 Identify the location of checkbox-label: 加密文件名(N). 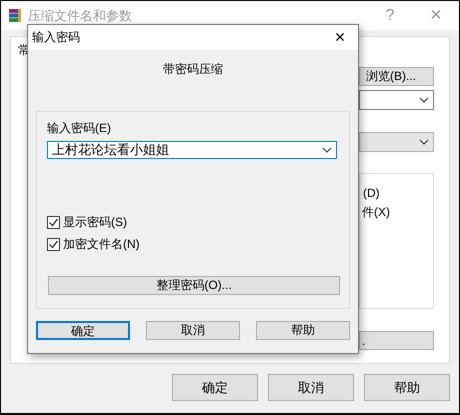
(101, 244).